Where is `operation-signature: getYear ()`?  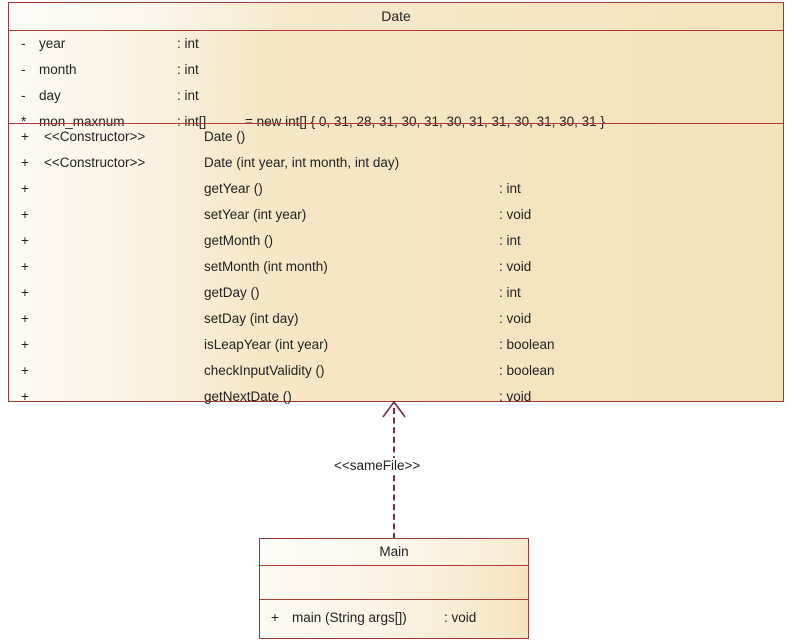 operation-signature: getYear () is located at coordinates (233, 188).